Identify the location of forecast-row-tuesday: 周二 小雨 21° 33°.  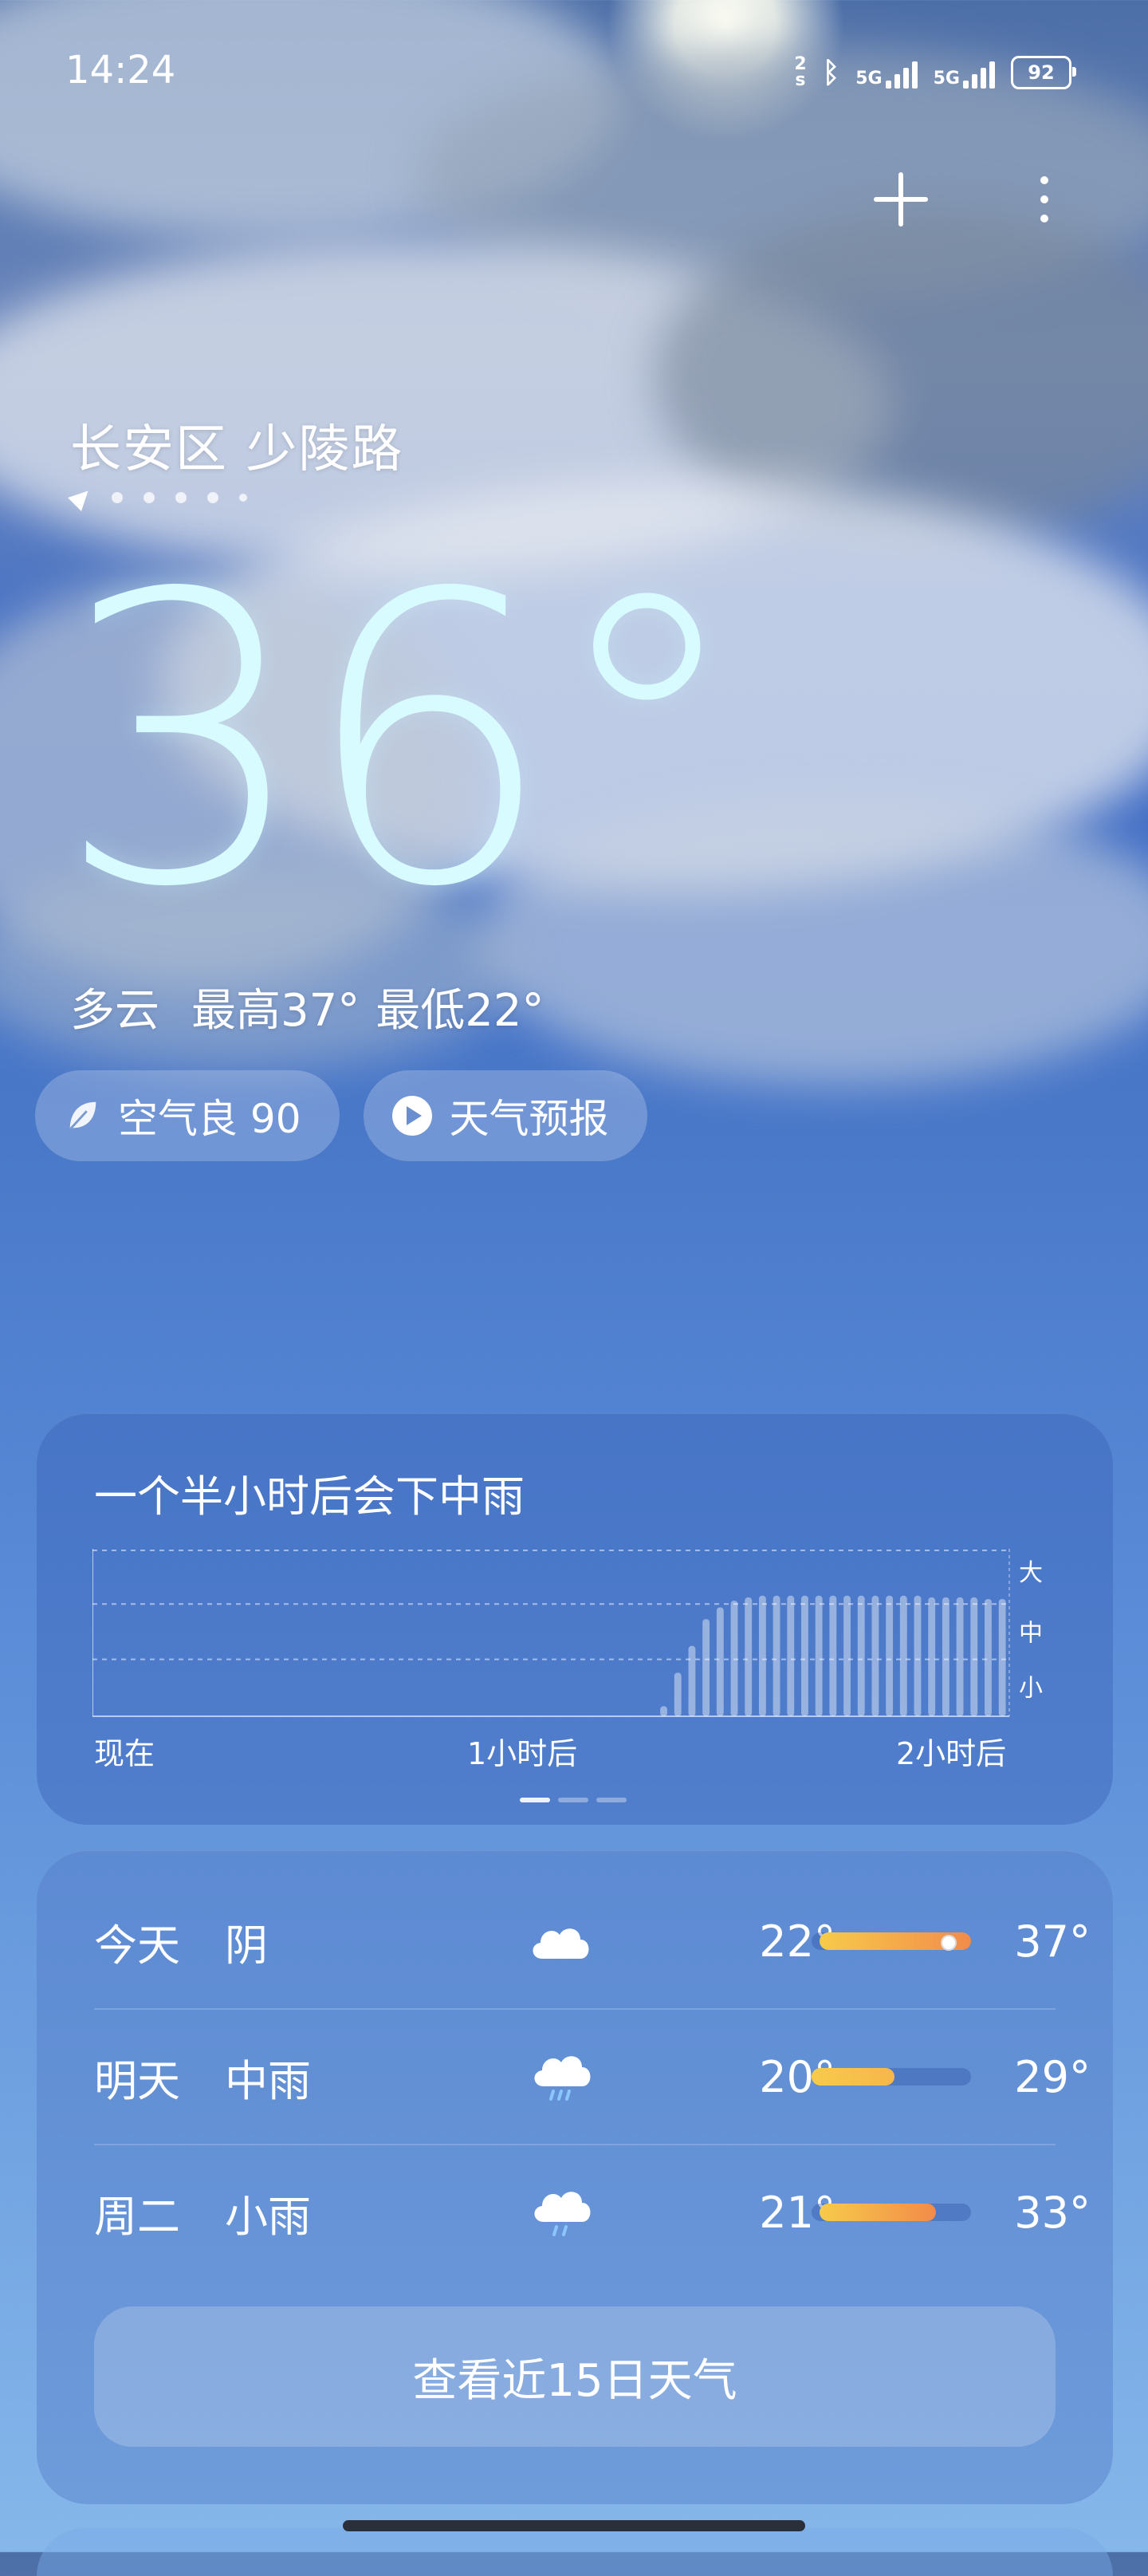
(592, 2212).